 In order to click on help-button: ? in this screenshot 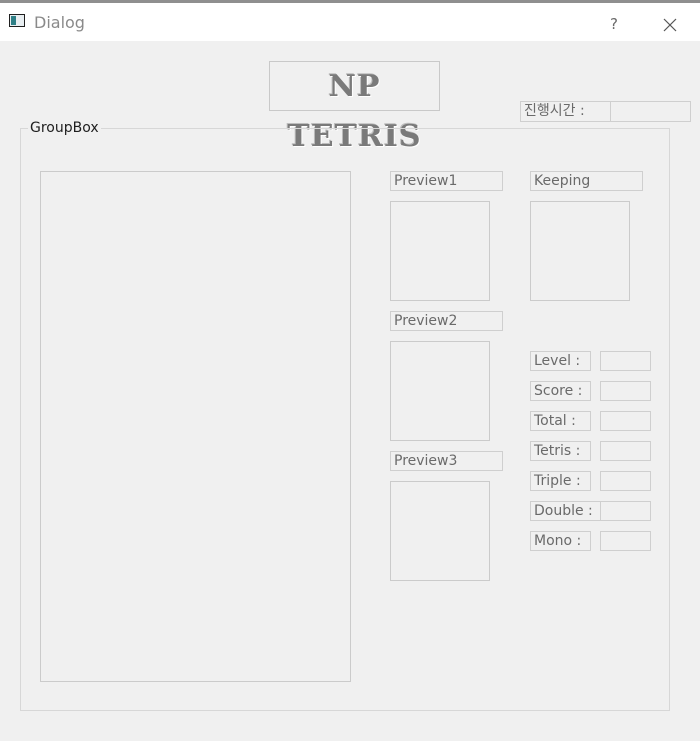, I will do `click(614, 24)`.